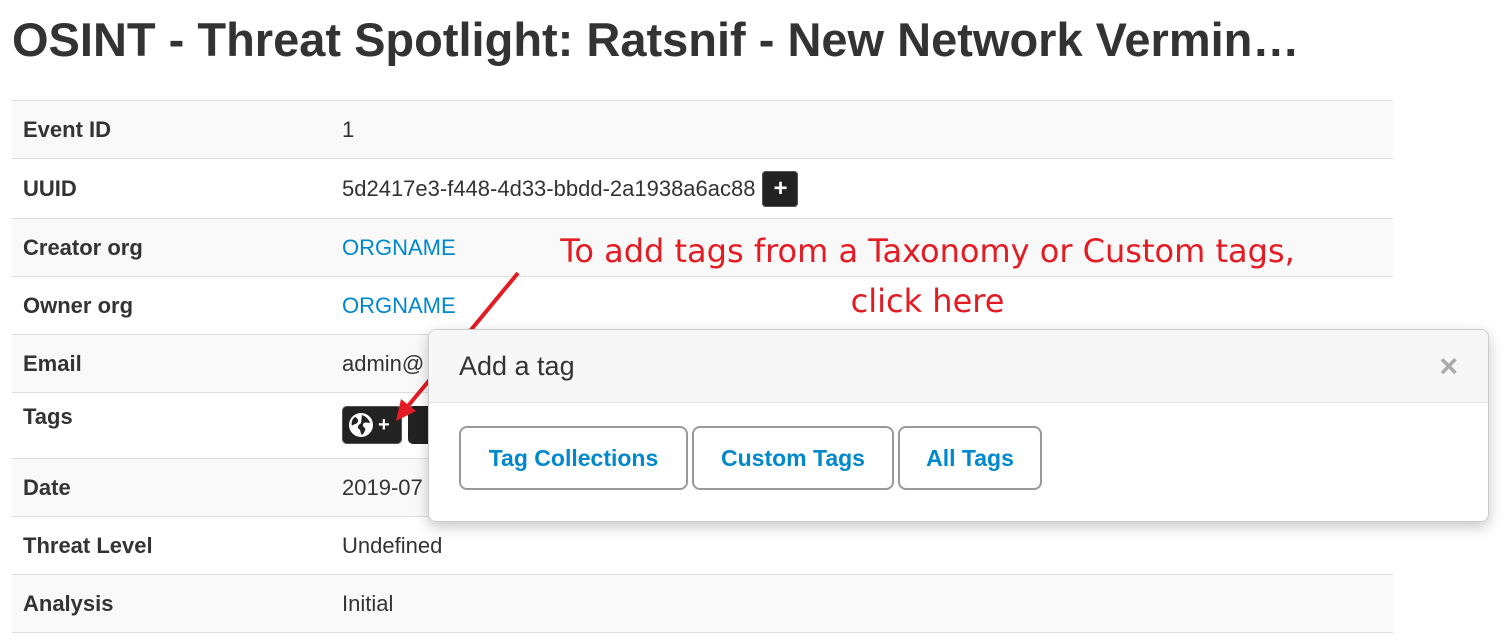 The height and width of the screenshot is (643, 1511). Describe the element at coordinates (418, 425) in the screenshot. I see `add-galaxy-button` at that location.